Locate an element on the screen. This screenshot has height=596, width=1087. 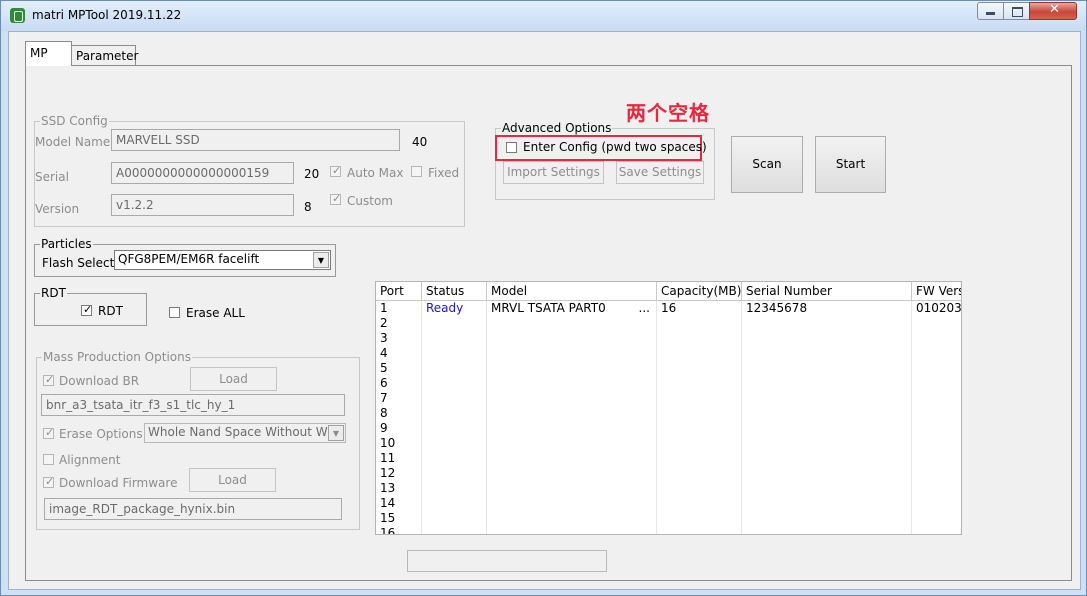
alignment-label: Alignment is located at coordinates (90, 460).